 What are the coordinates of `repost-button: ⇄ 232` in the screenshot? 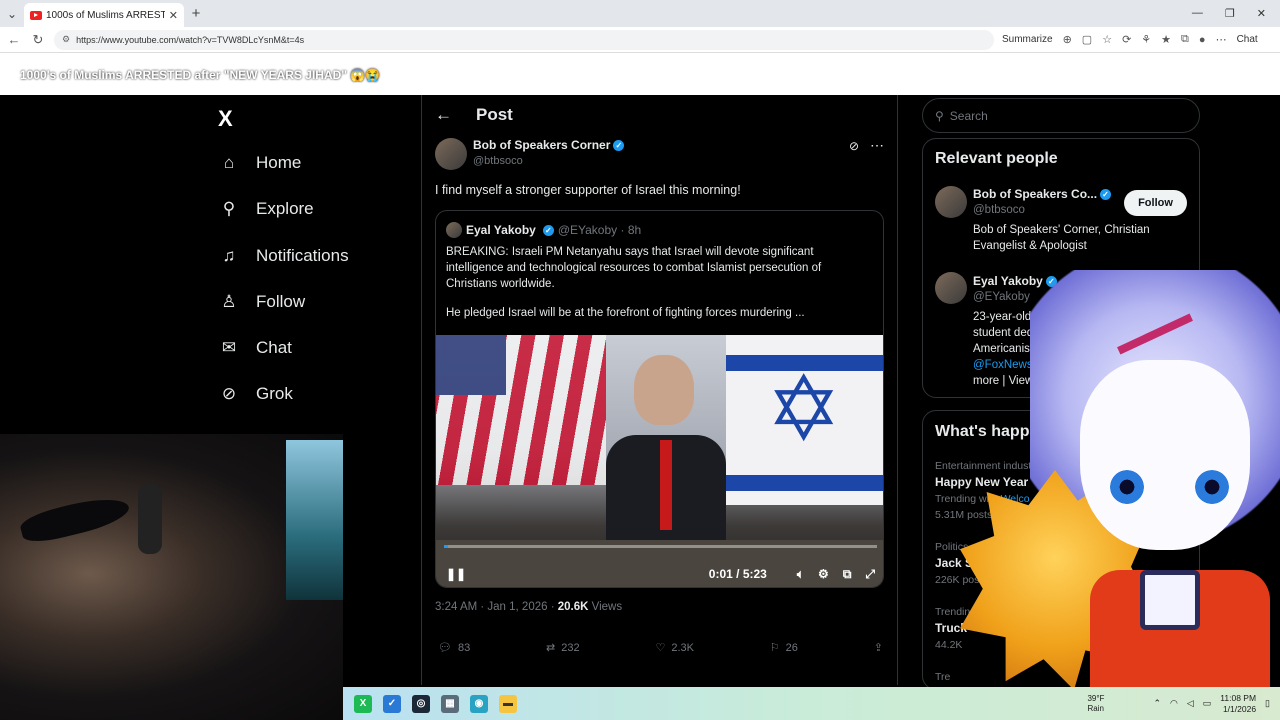 It's located at (563, 648).